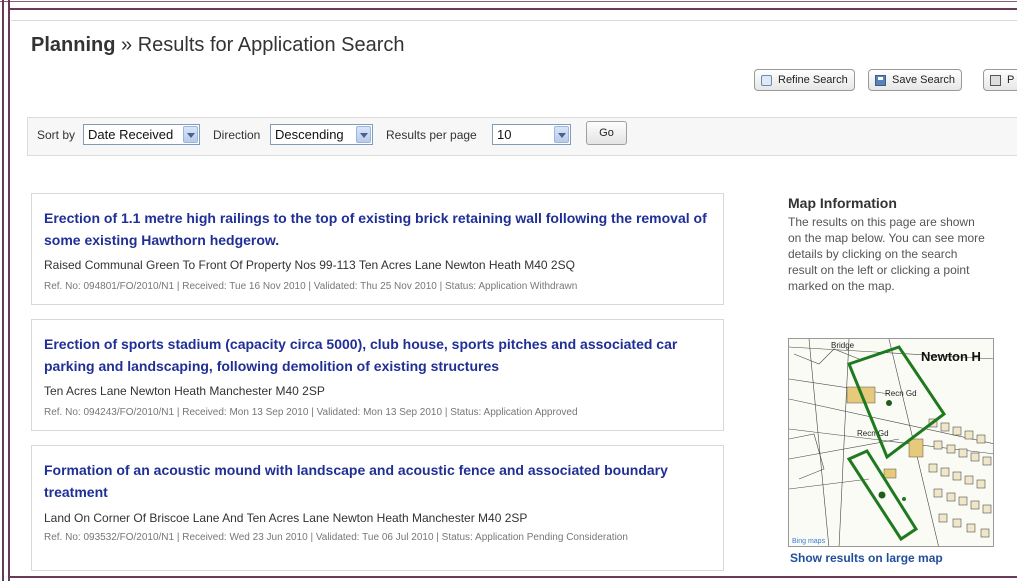 The image size is (1017, 581). I want to click on refine-search-button: Refine Search, so click(804, 80).